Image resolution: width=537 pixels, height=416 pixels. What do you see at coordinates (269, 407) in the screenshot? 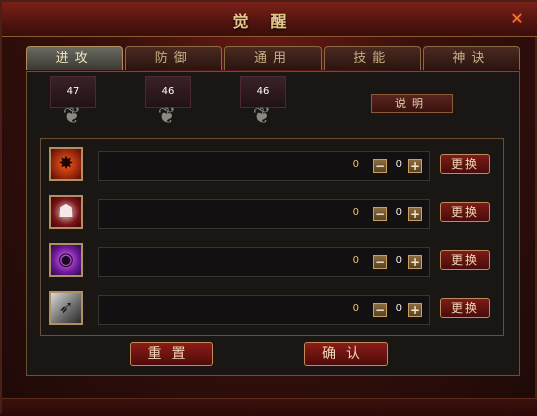
I see `window-footer` at bounding box center [269, 407].